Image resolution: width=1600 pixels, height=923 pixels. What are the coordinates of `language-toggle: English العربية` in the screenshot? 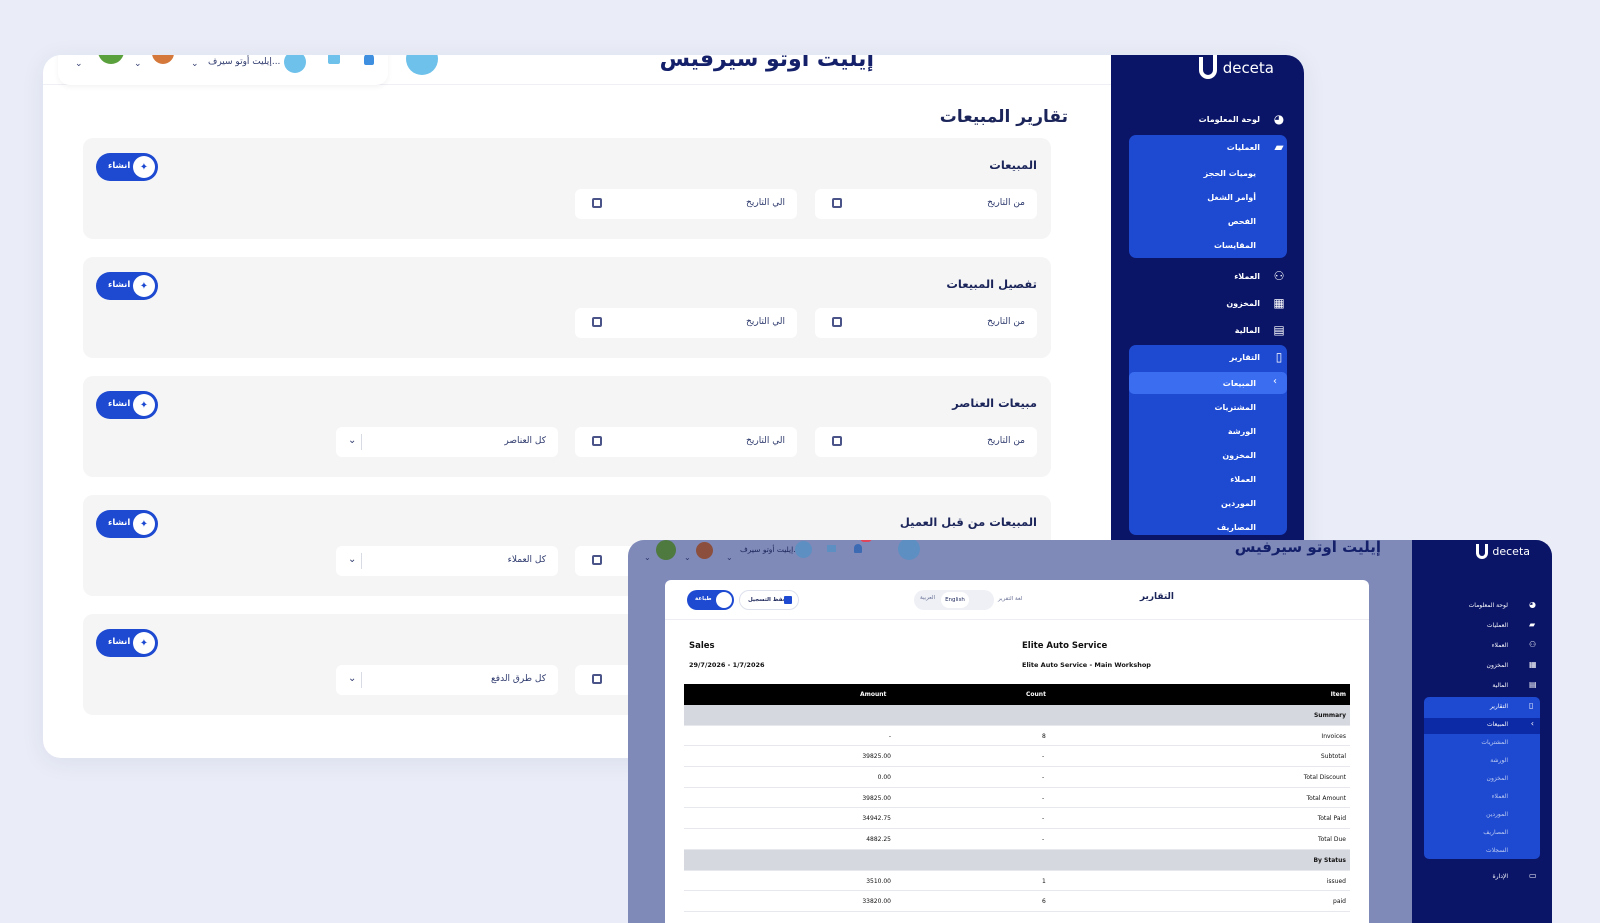 It's located at (954, 600).